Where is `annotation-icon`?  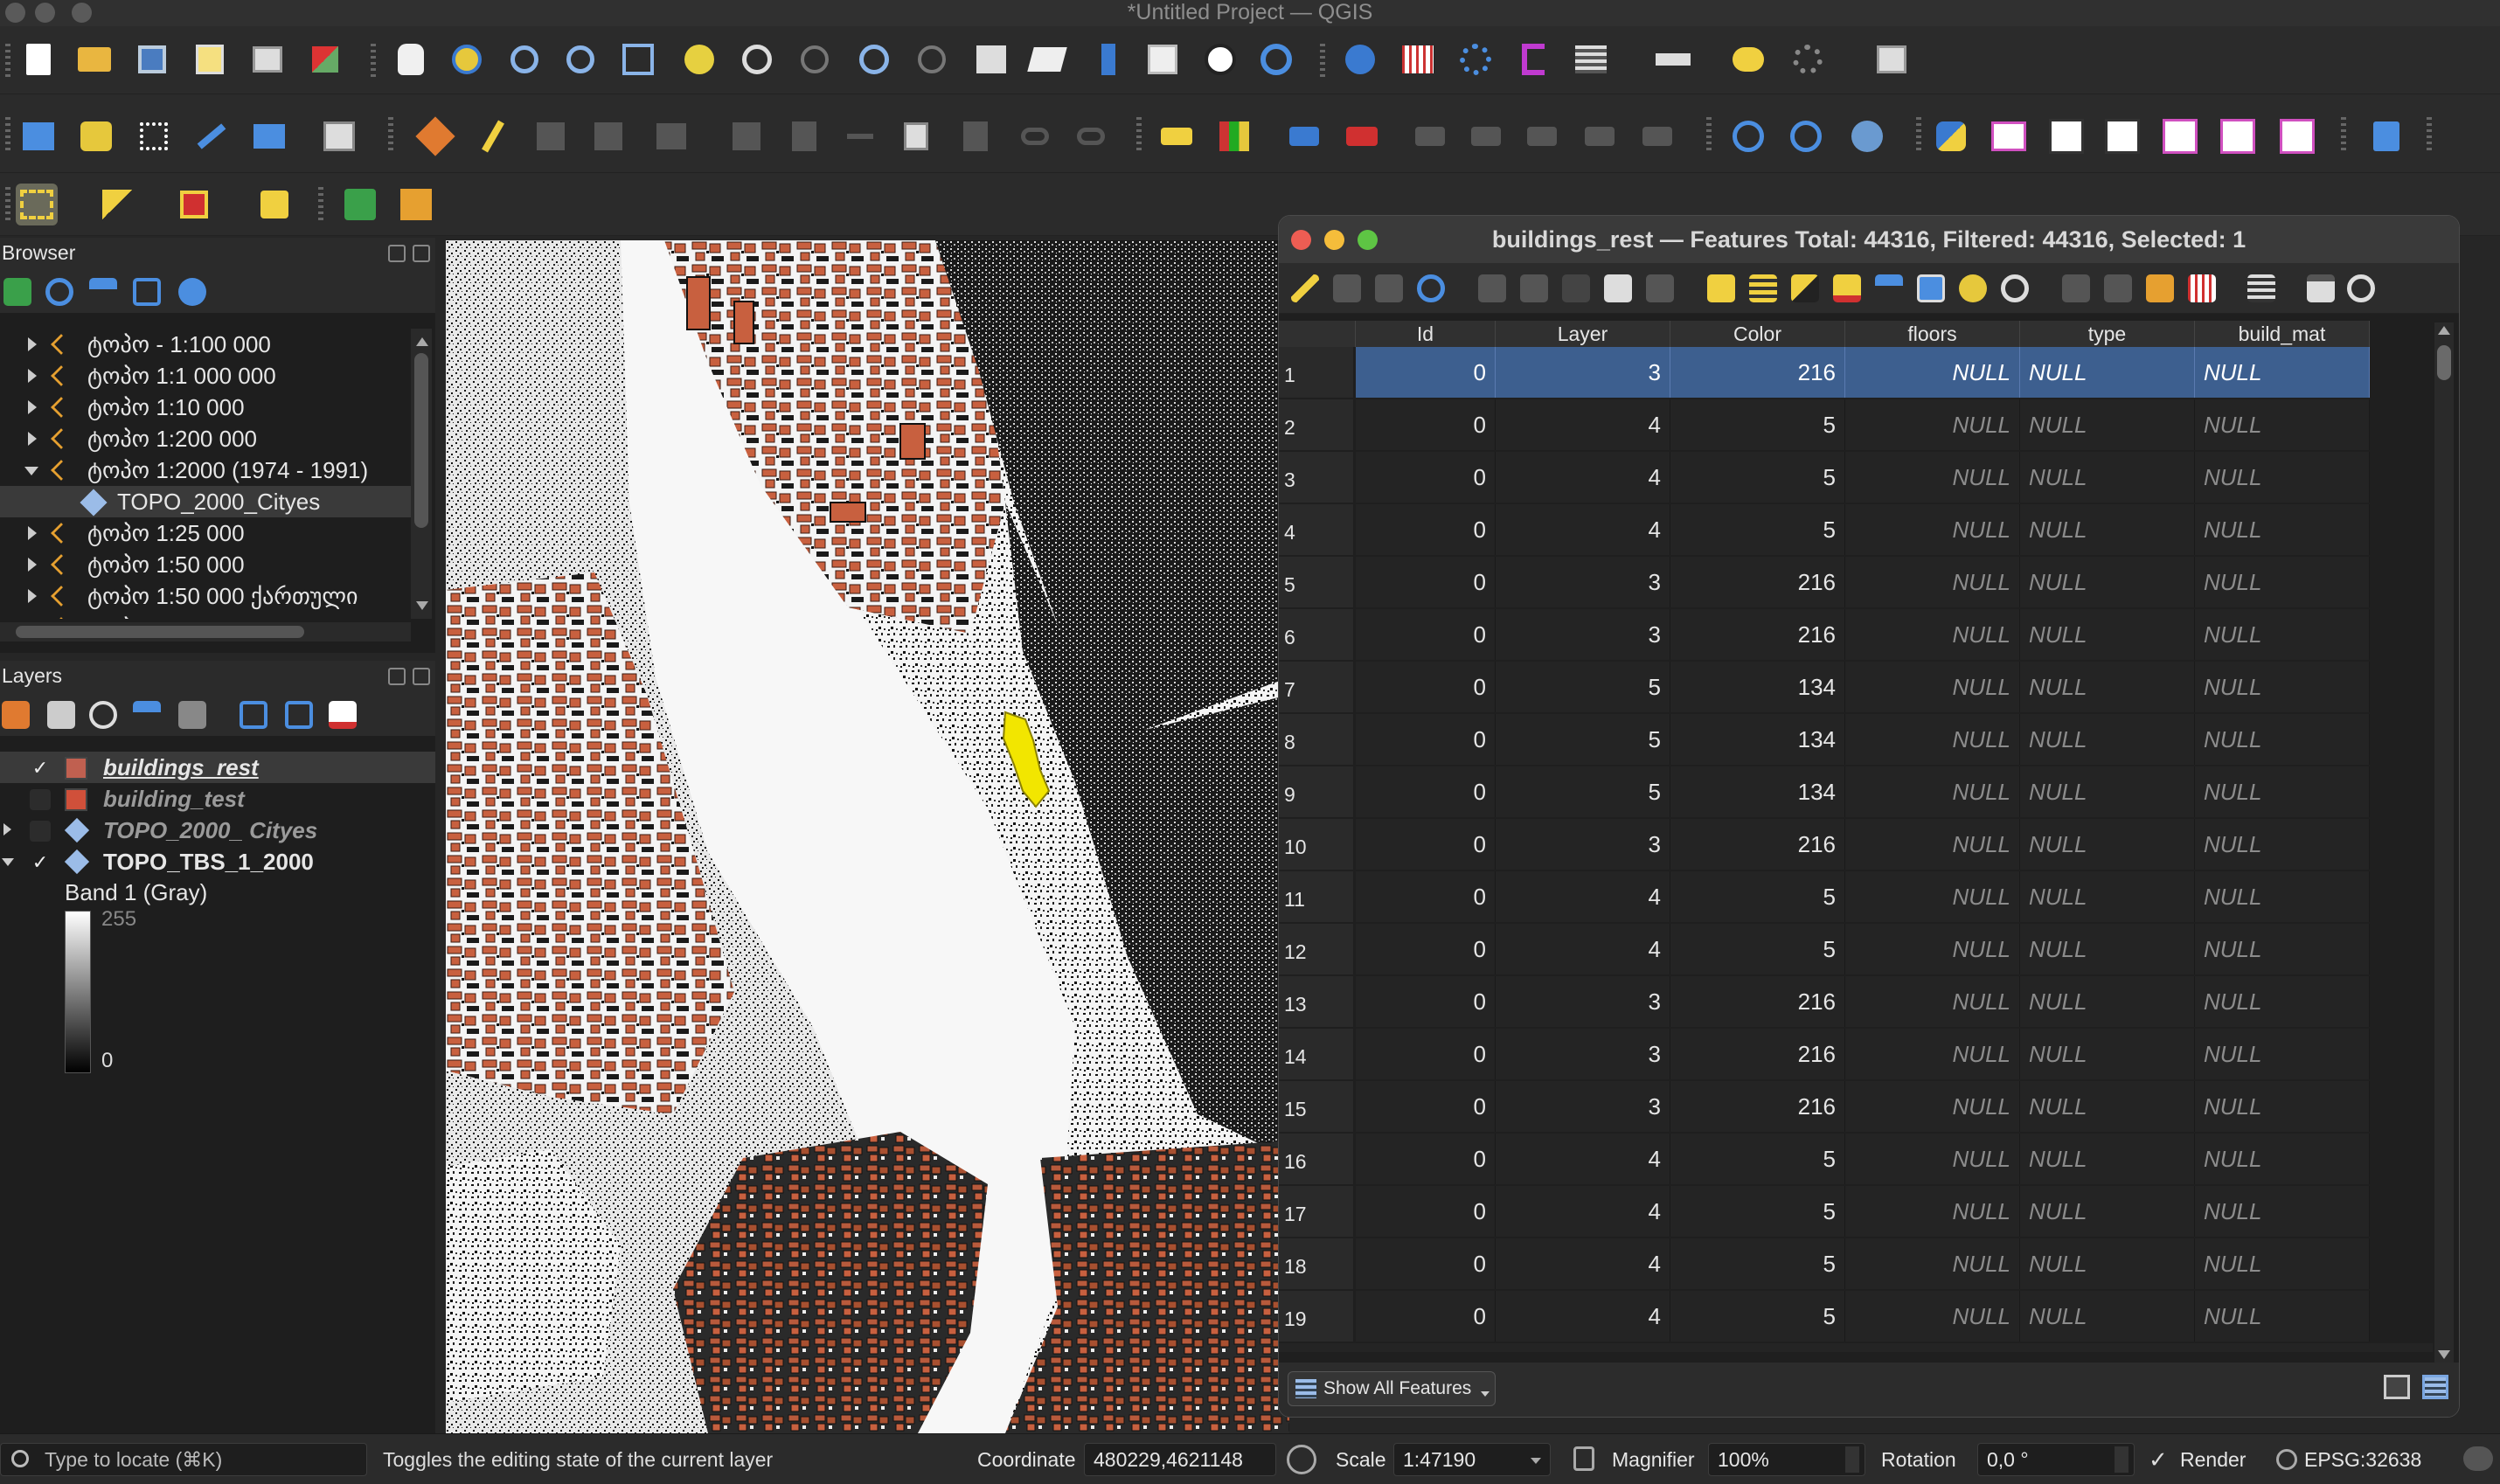 annotation-icon is located at coordinates (1808, 59).